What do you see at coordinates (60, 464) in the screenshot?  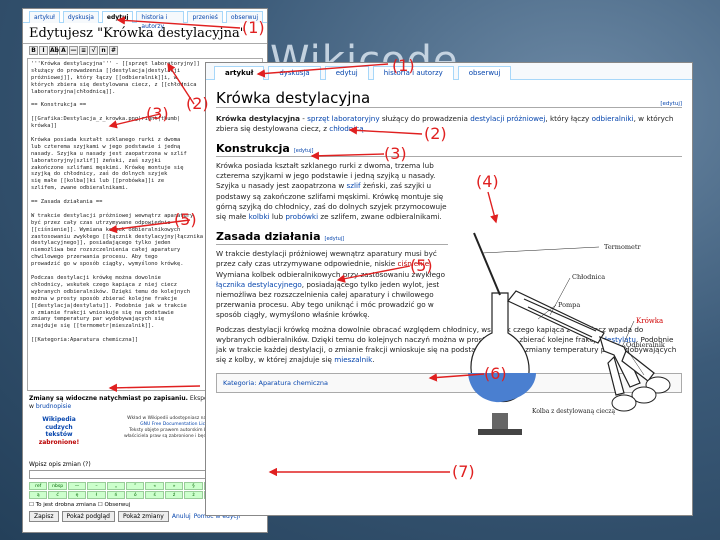 I see `edit-summary-label: Wpisz opis zmian (?)` at bounding box center [60, 464].